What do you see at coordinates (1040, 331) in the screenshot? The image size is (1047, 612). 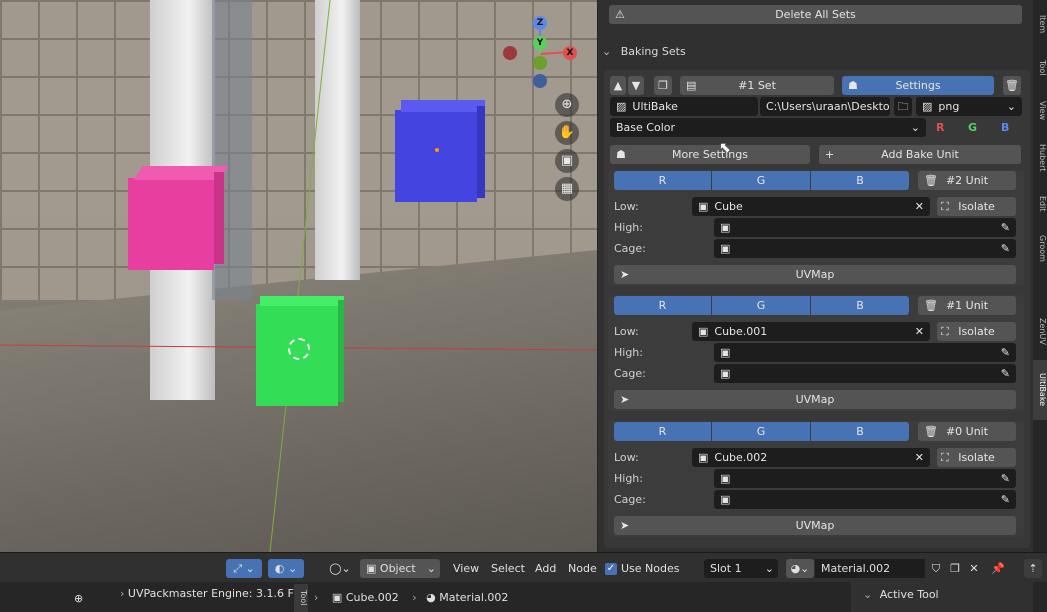 I see `tab-zenuv: ZenUV` at bounding box center [1040, 331].